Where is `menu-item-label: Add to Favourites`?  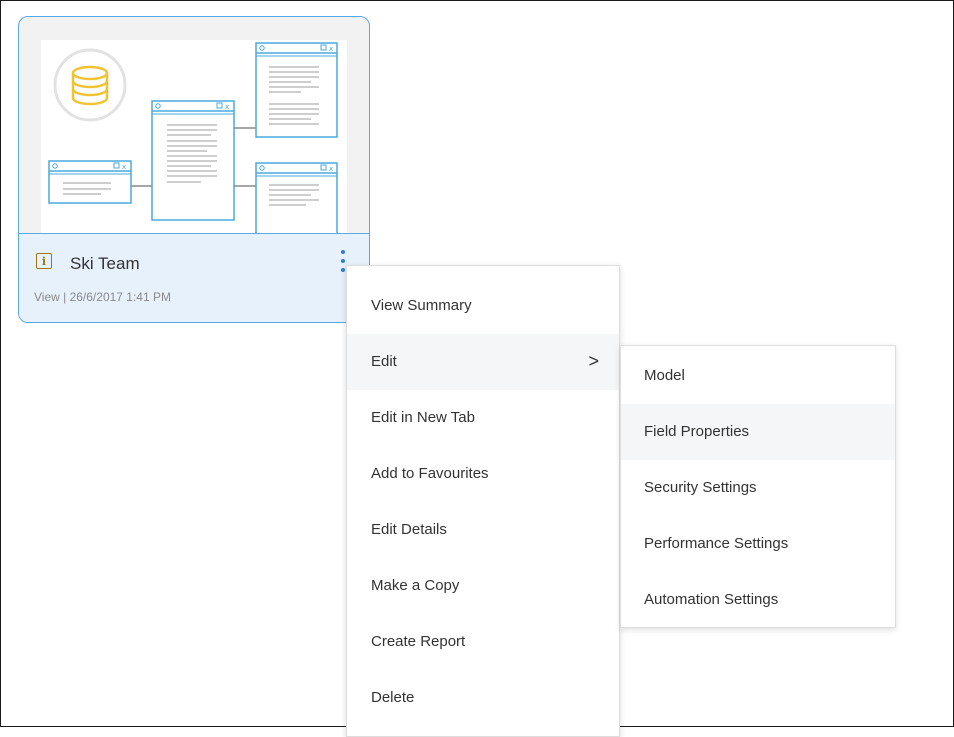 menu-item-label: Add to Favourites is located at coordinates (430, 473).